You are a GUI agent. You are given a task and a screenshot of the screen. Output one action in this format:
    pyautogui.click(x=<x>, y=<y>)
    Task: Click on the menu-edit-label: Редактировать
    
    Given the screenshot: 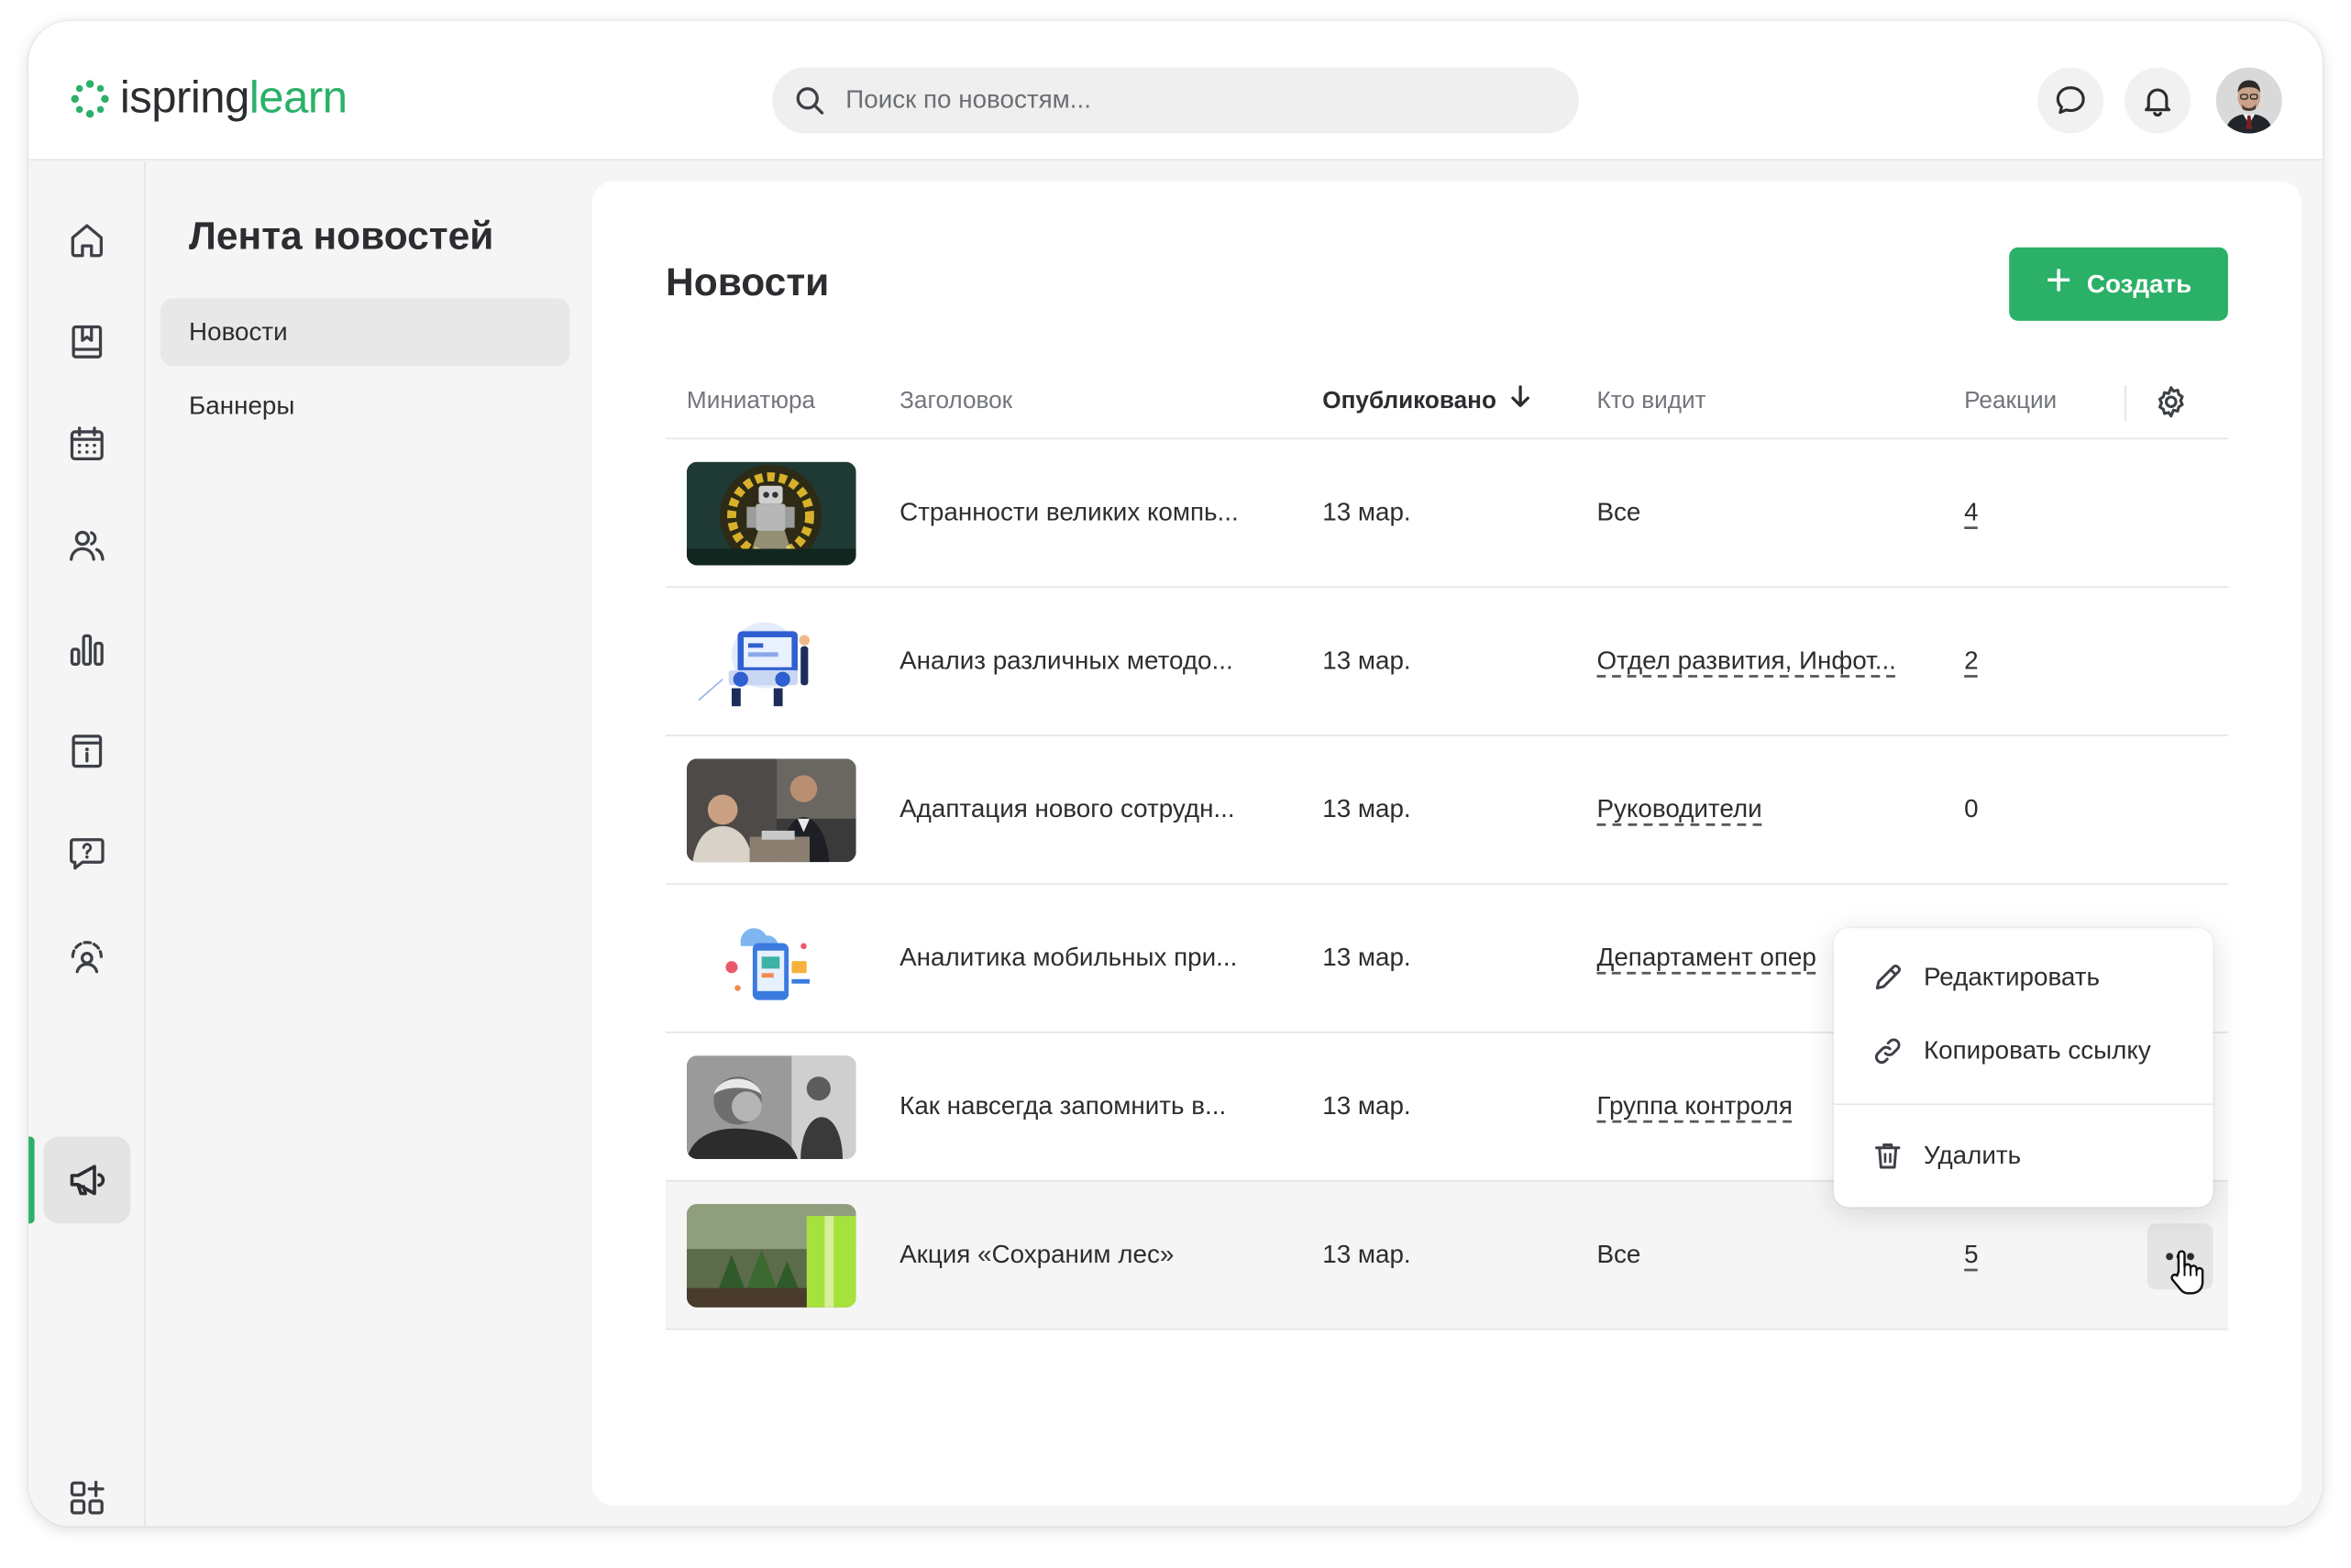 What is the action you would take?
    pyautogui.click(x=2012, y=977)
    